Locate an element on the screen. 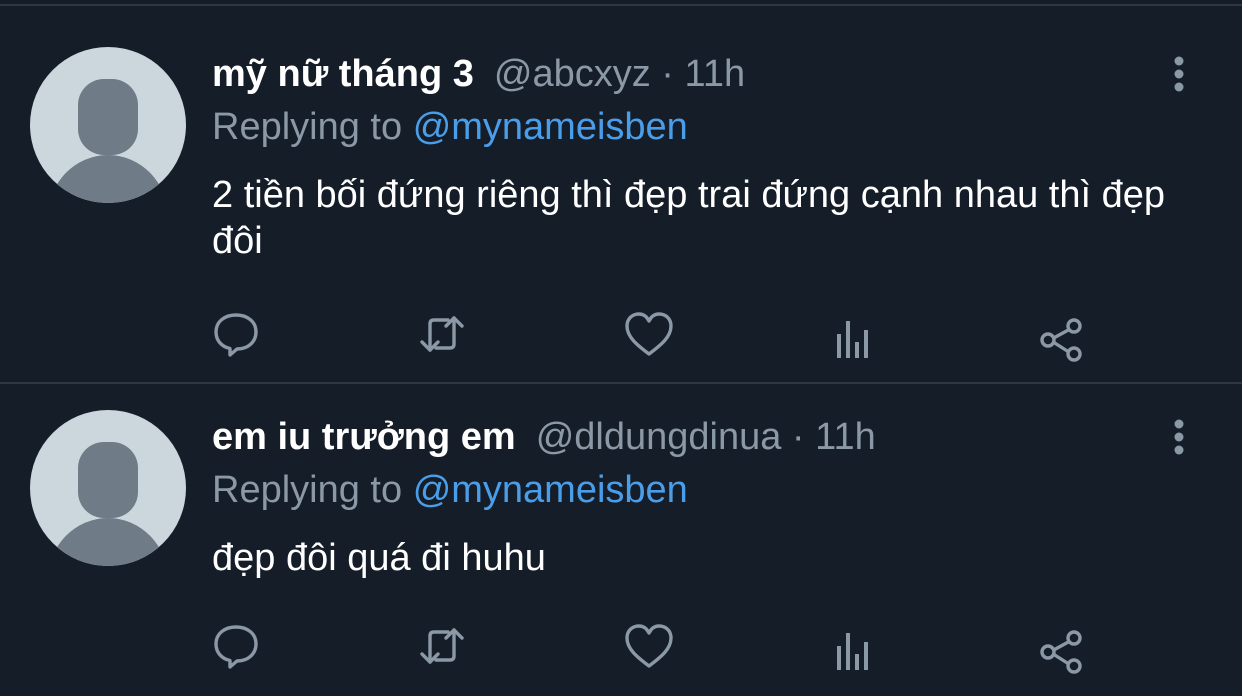 The image size is (1242, 696). tweet-header: mỹ nữ tháng 3 @abcxyz · 11h is located at coordinates (478, 74).